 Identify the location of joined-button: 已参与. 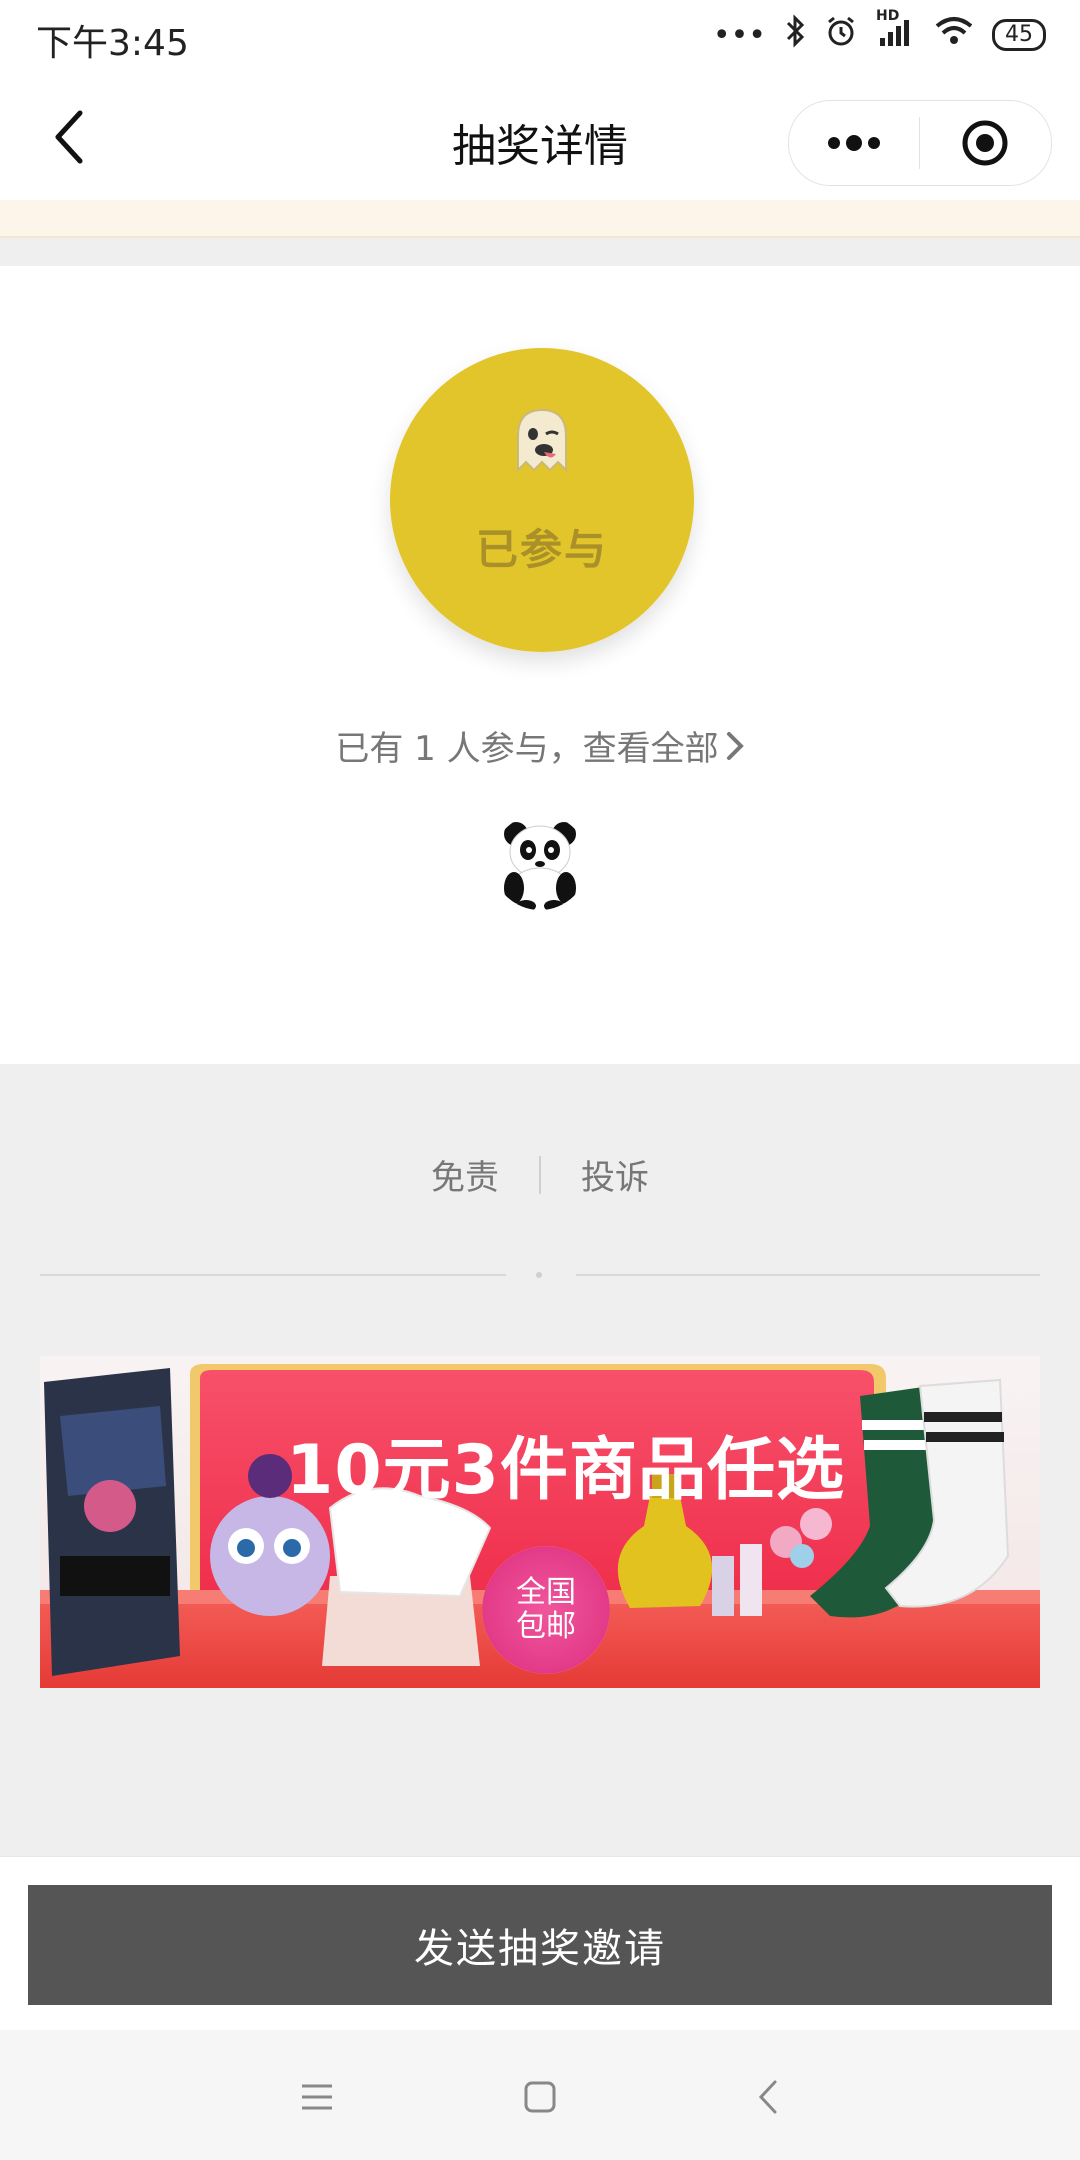
(542, 500).